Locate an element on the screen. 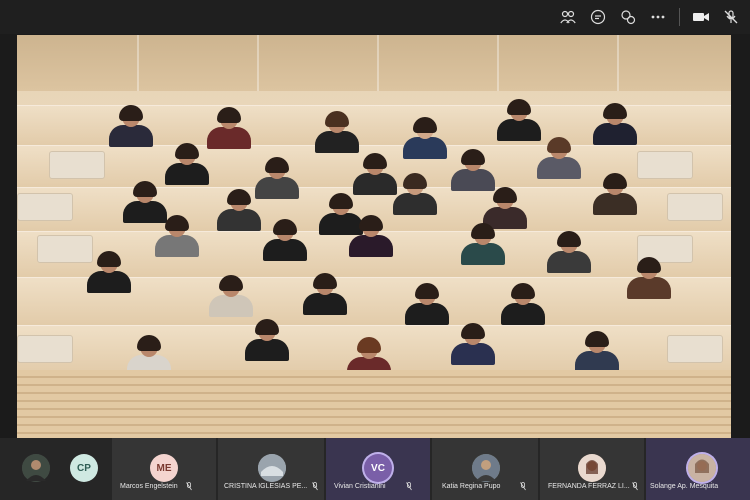 The width and height of the screenshot is (750, 500). auditorium-floor is located at coordinates (374, 404).